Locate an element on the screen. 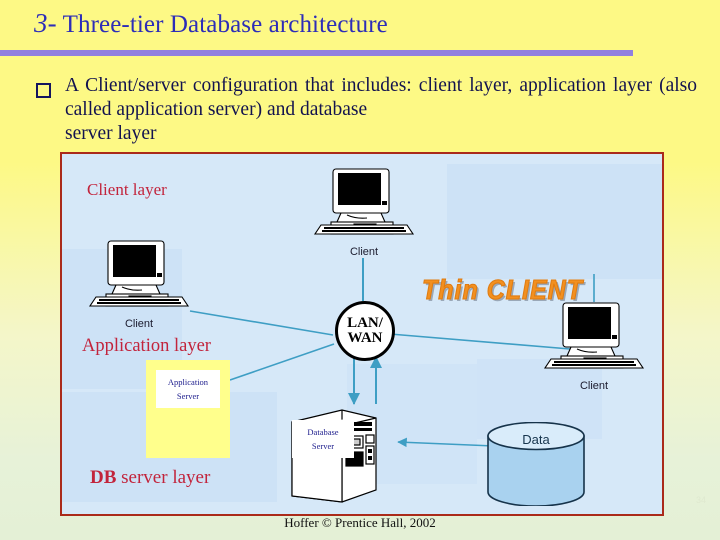 This screenshot has width=720, height=540. title-number: 3- is located at coordinates (45, 23).